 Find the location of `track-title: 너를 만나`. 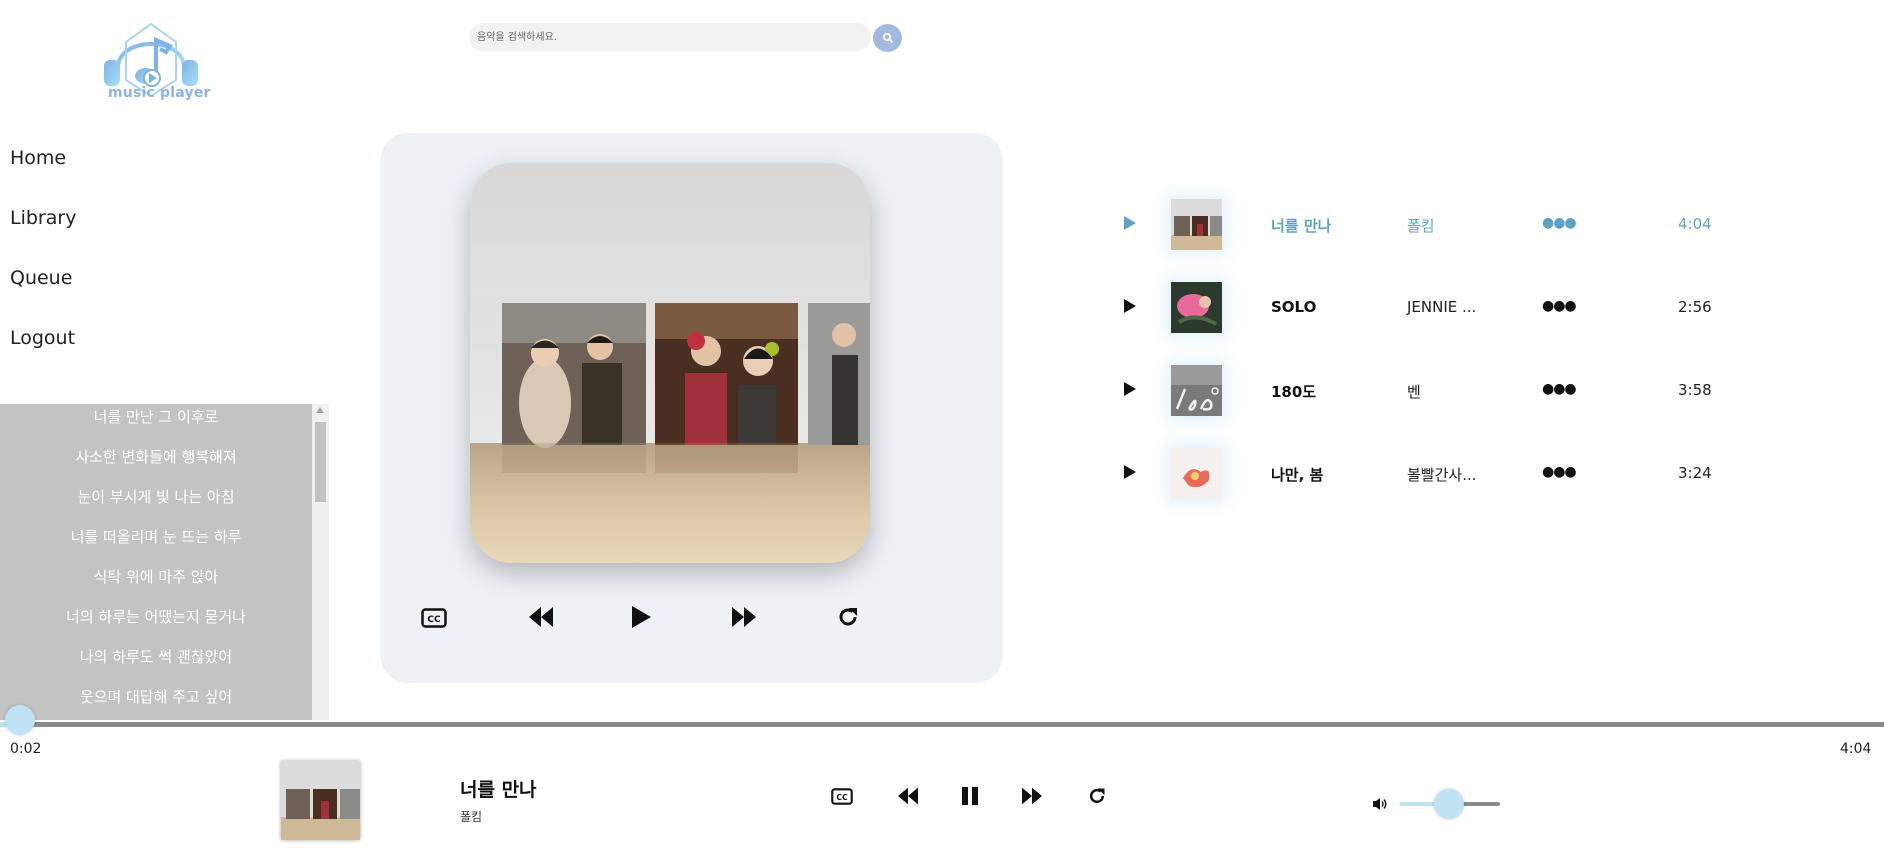

track-title: 너를 만나 is located at coordinates (1301, 225).